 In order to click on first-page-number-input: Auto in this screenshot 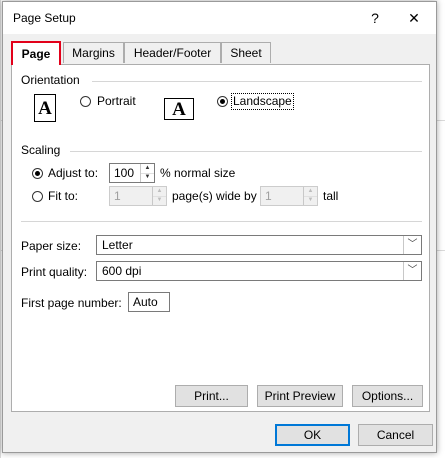, I will do `click(149, 302)`.